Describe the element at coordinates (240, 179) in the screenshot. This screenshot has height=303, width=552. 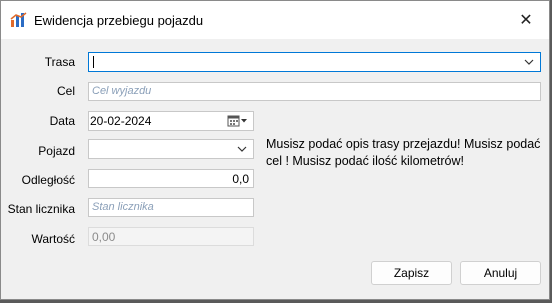
I see `odleglosc-value: 0,0` at that location.